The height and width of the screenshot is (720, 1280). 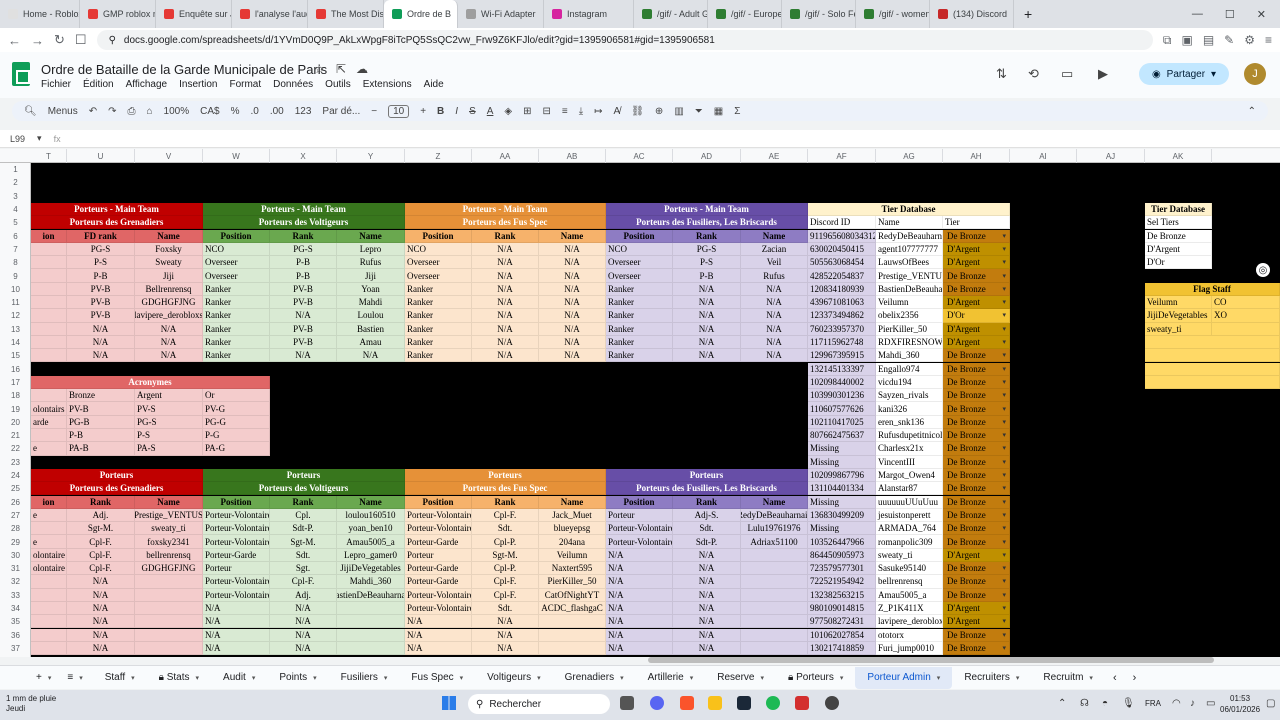 What do you see at coordinates (842, 329) in the screenshot?
I see `discord-id-cell: 760233957370` at bounding box center [842, 329].